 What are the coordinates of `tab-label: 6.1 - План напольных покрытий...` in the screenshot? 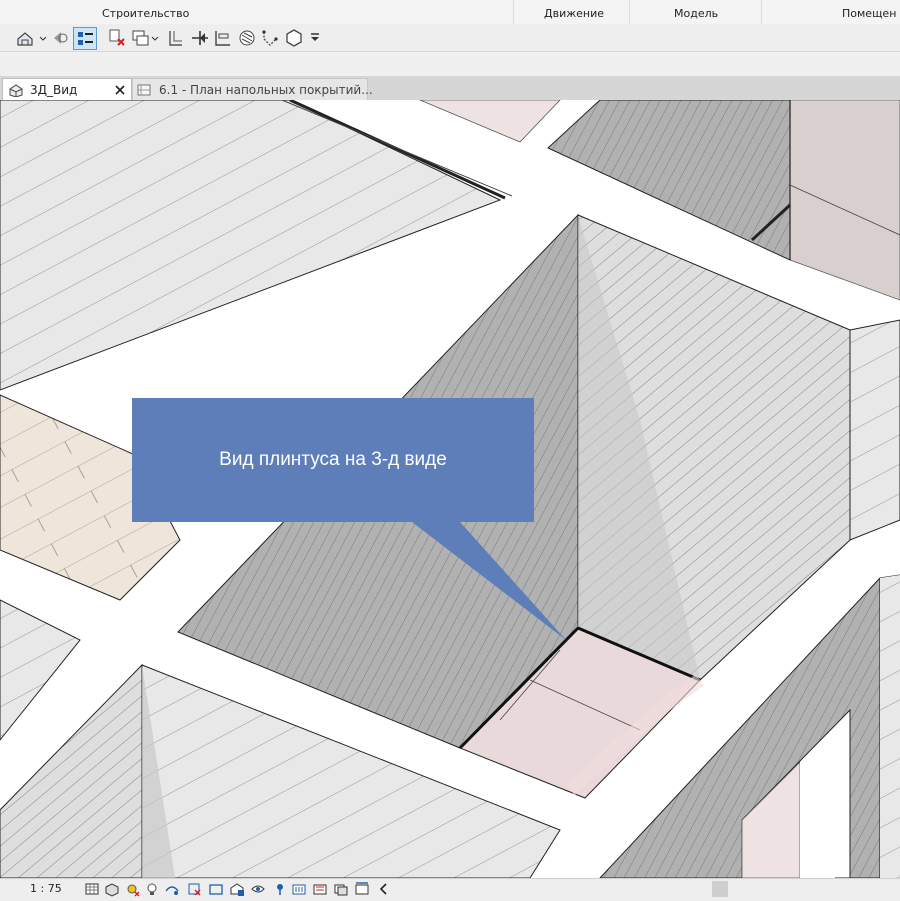 It's located at (266, 90).